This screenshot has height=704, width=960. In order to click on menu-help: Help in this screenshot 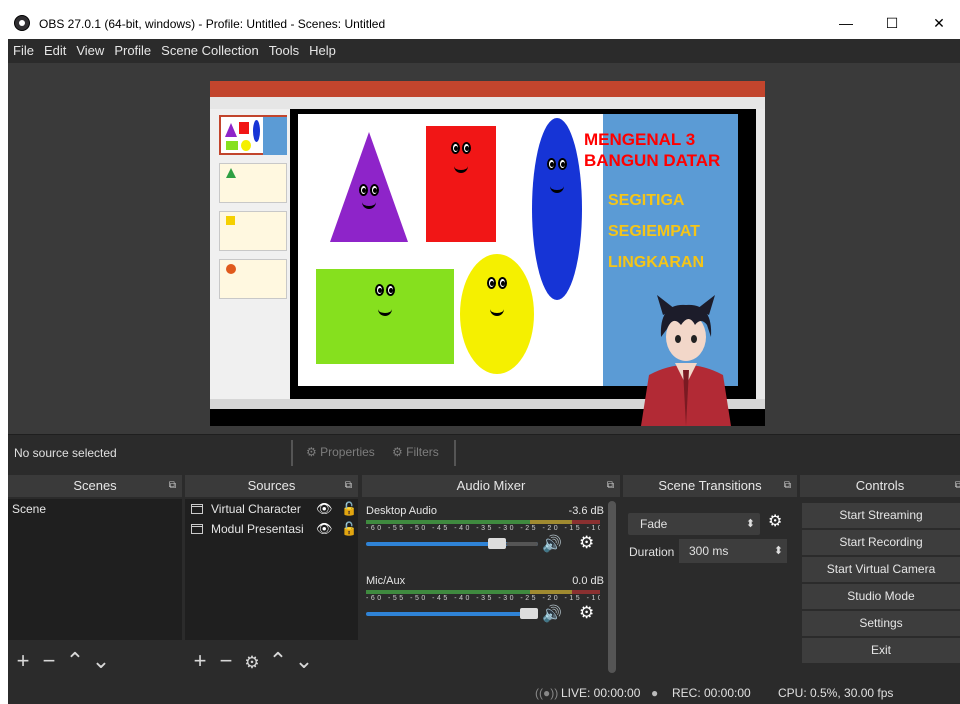, I will do `click(322, 51)`.